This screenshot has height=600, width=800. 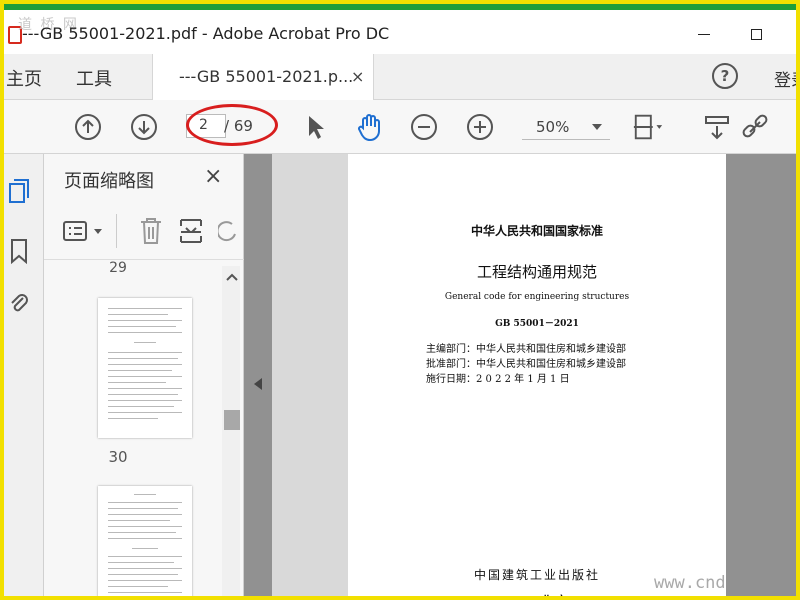 I want to click on annotation-ellipse, so click(x=232, y=125).